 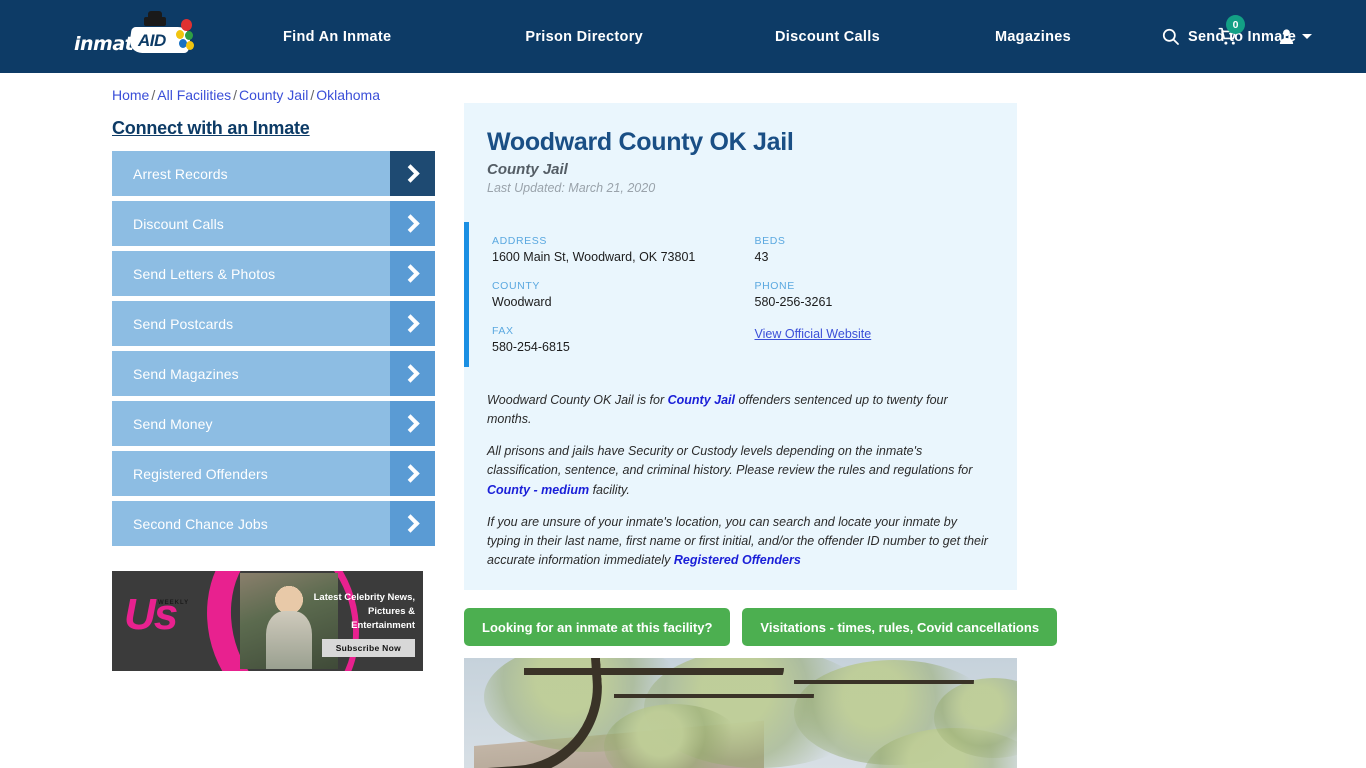 What do you see at coordinates (594, 257) in the screenshot?
I see `detail-value: 1600 Main St, Woodward, OK 73801` at bounding box center [594, 257].